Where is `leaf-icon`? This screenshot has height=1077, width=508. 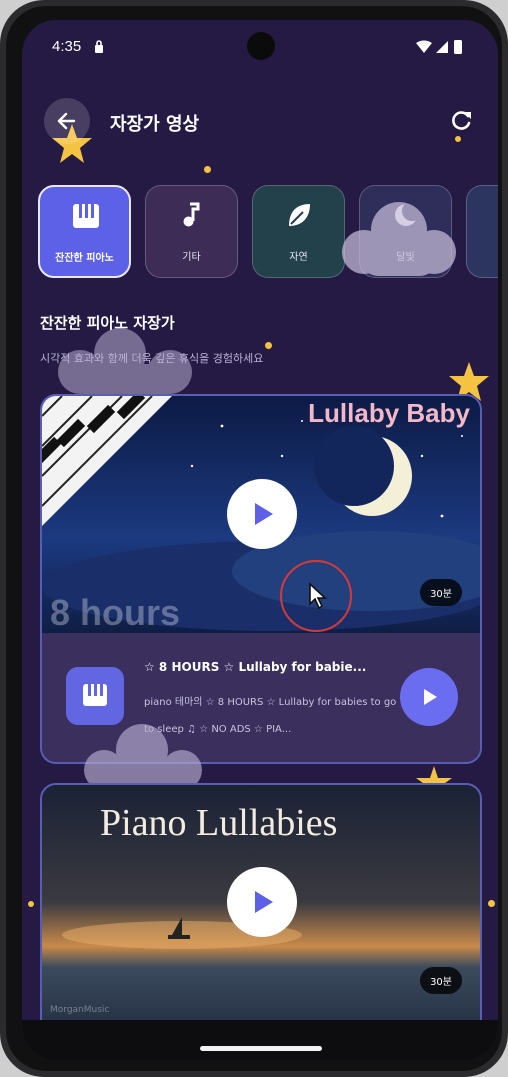
leaf-icon is located at coordinates (299, 215).